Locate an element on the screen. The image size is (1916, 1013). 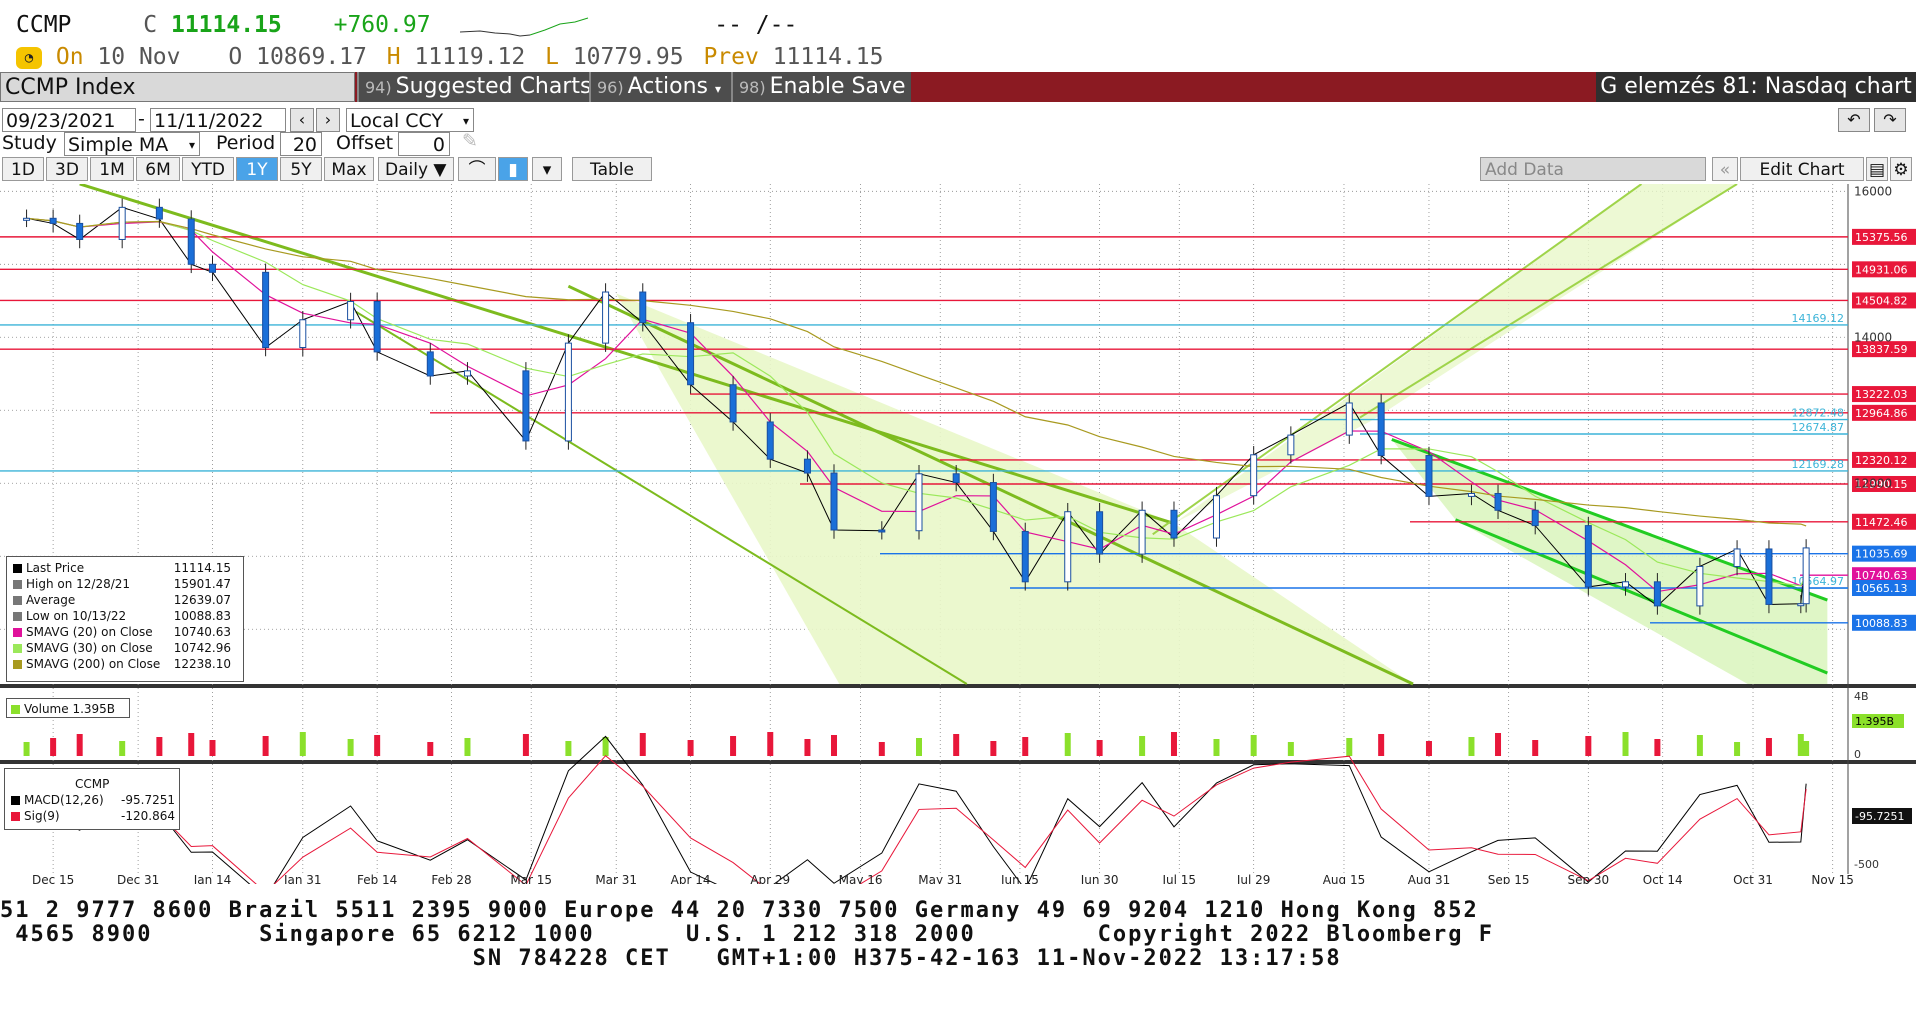
tab-ytd: YTD is located at coordinates (208, 169).